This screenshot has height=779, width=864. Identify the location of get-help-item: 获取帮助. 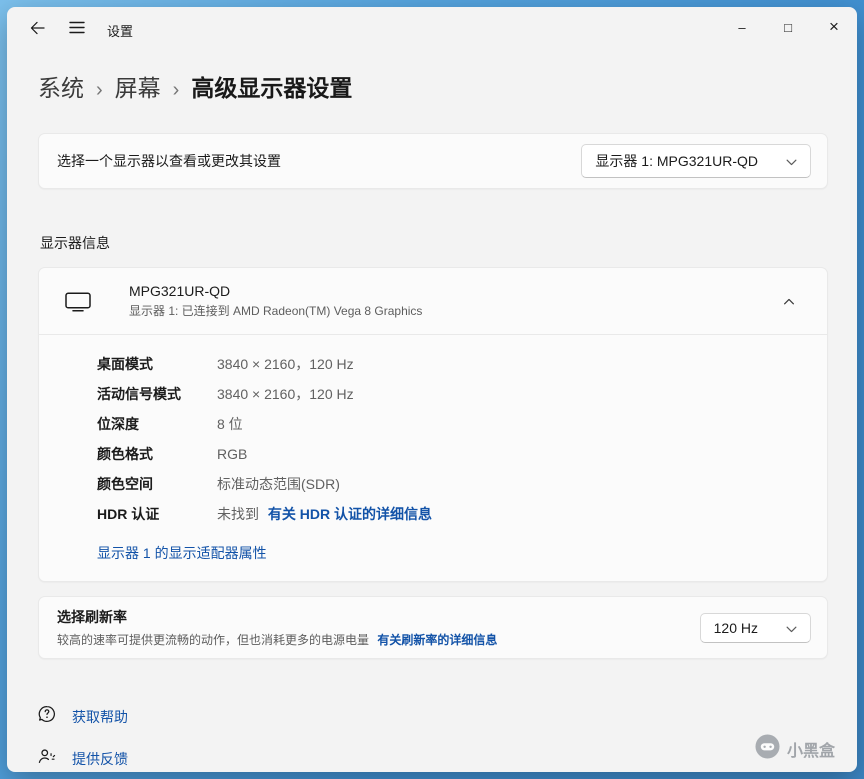
(83, 716).